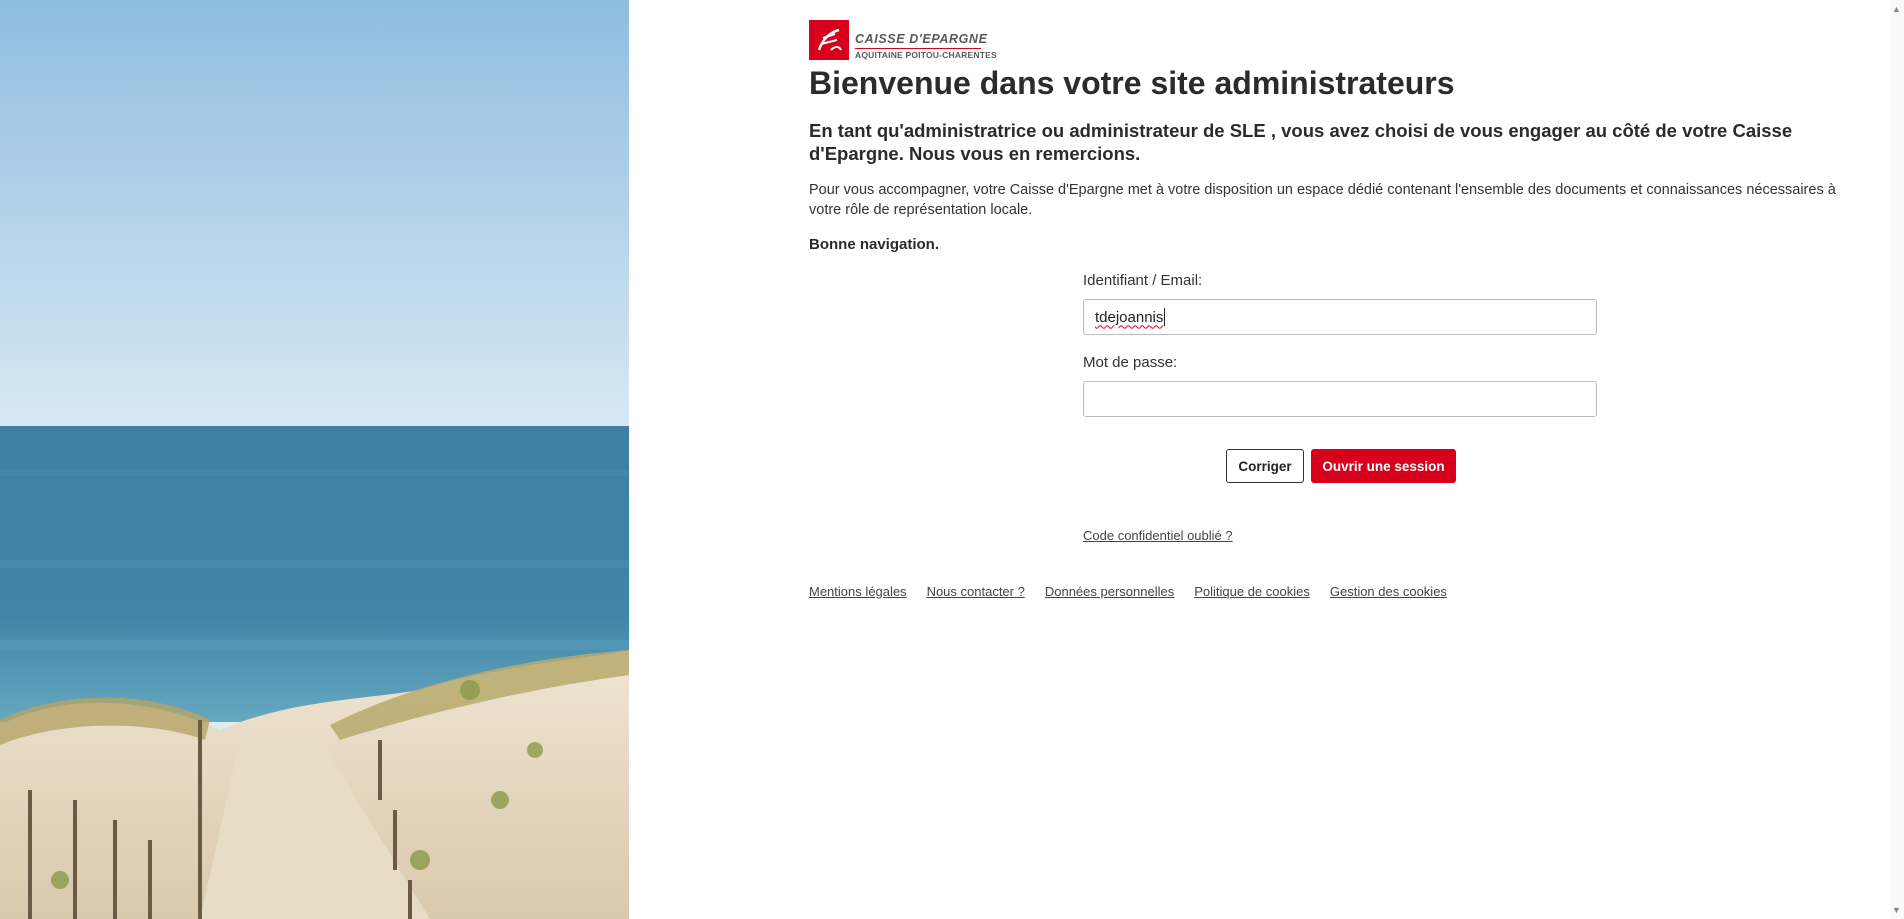 Image resolution: width=1904 pixels, height=919 pixels. Describe the element at coordinates (1383, 466) in the screenshot. I see `login-button: Ouvrir une session` at that location.